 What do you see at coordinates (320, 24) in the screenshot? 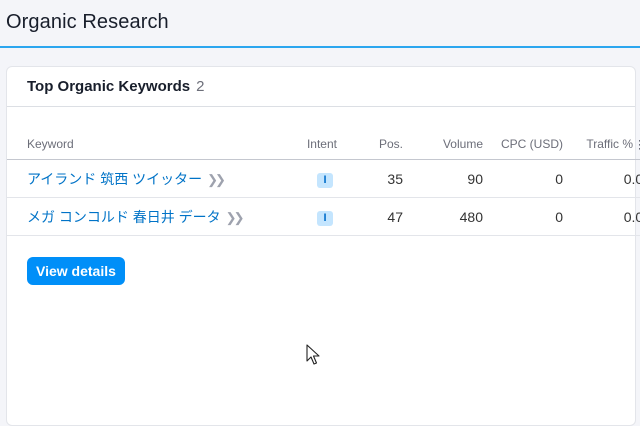
I see `page-header: Organic Research` at bounding box center [320, 24].